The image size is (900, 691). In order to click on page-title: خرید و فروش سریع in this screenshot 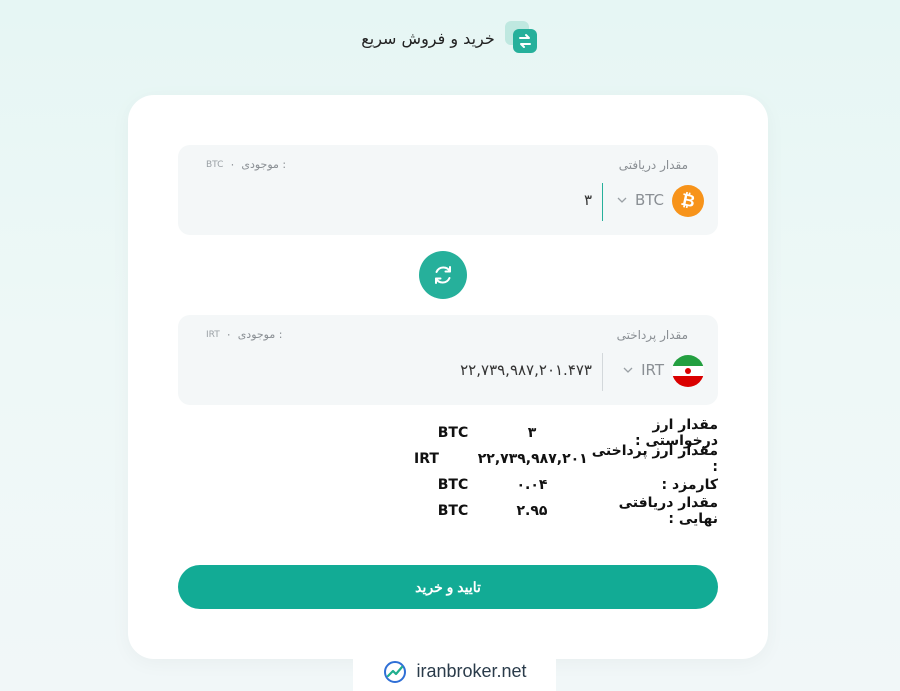, I will do `click(428, 38)`.